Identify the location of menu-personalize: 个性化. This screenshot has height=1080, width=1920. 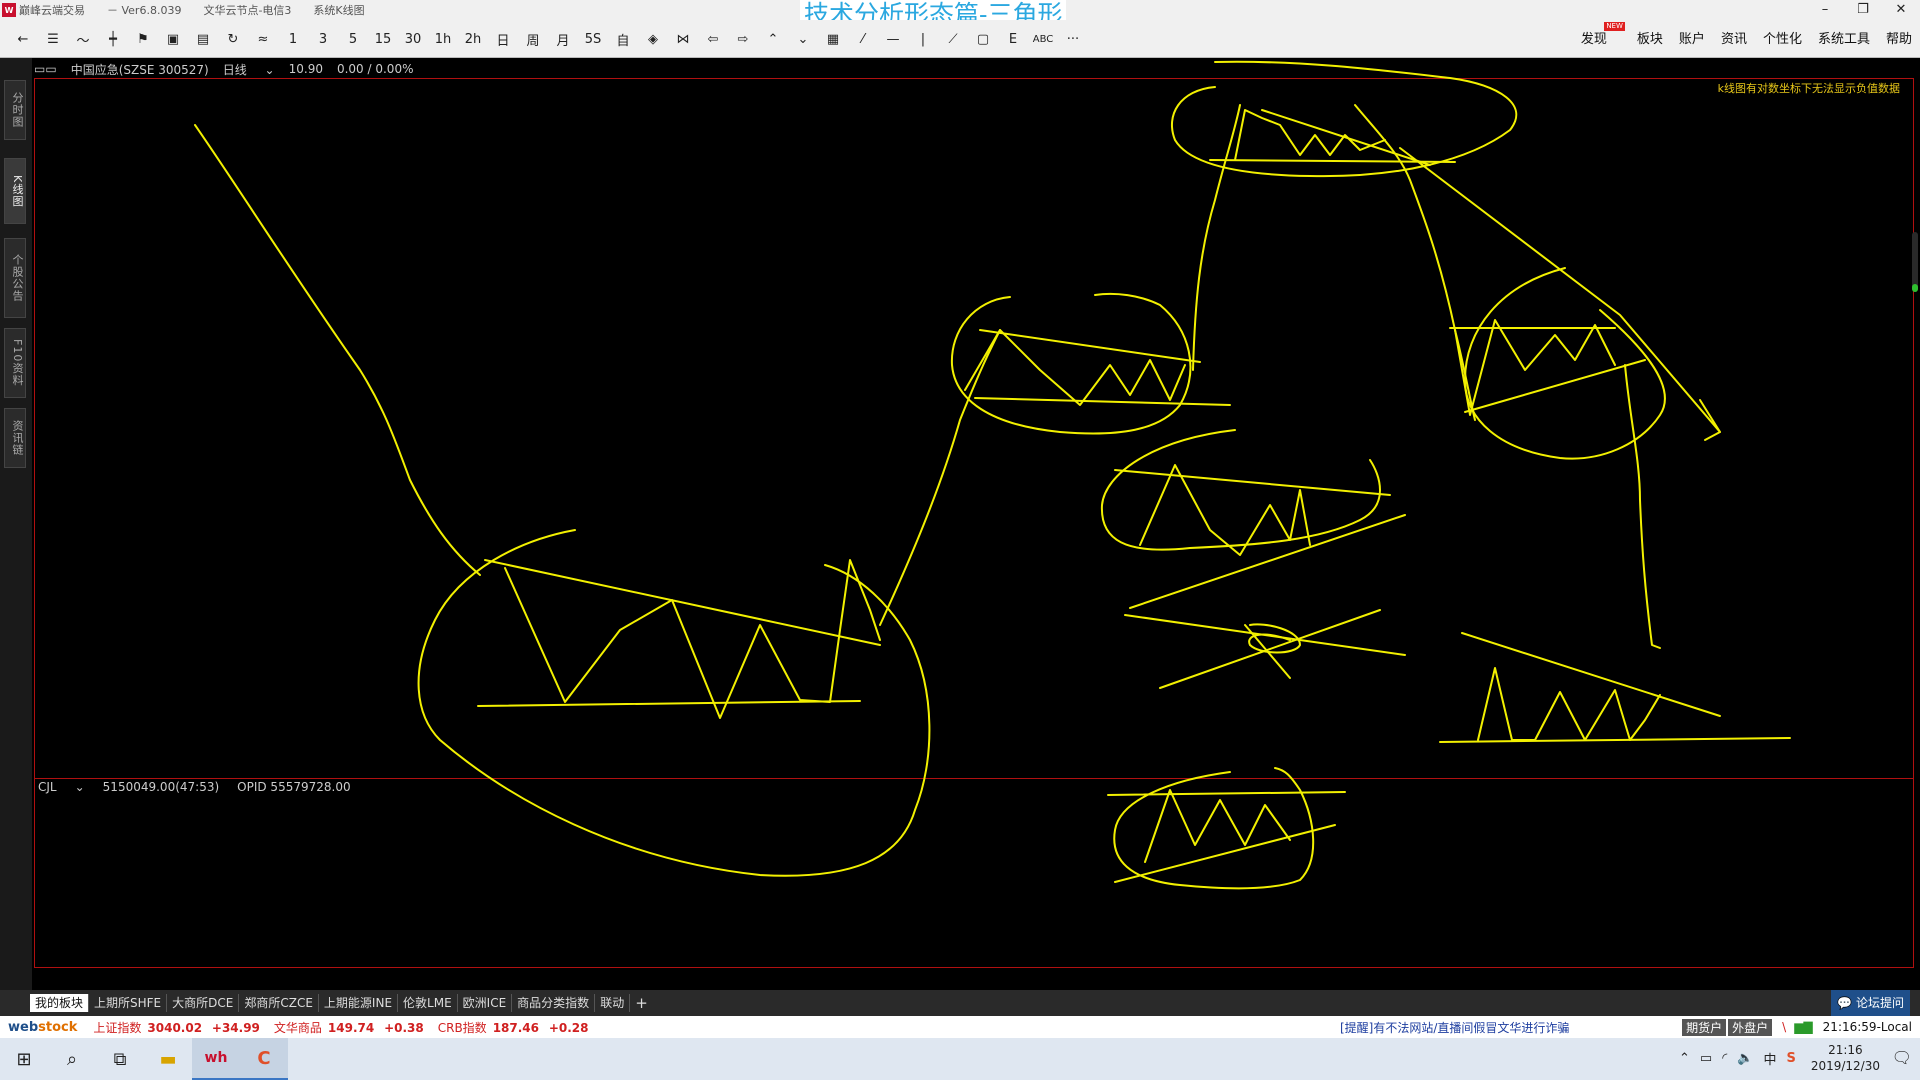
(1782, 37).